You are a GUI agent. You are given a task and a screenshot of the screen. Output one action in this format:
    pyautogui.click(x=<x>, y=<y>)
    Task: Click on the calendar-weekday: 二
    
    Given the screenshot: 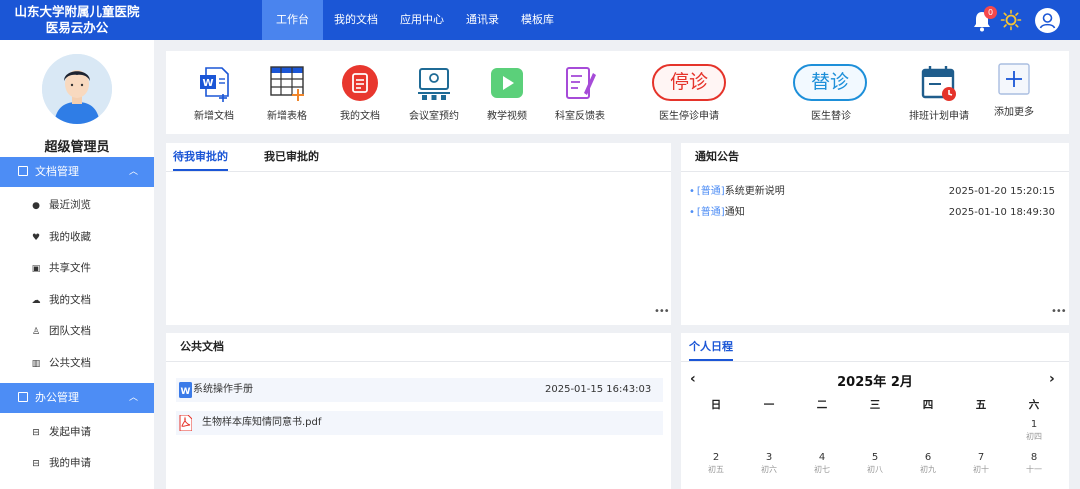 What is the action you would take?
    pyautogui.click(x=822, y=405)
    